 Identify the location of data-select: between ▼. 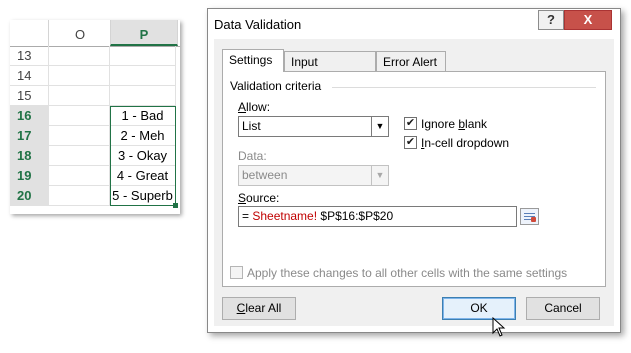
(313, 175).